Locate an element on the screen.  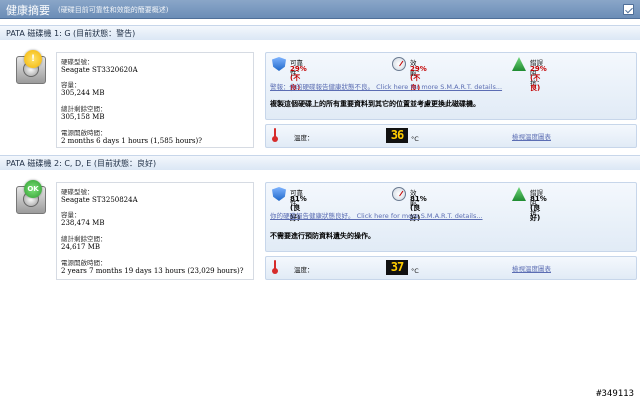
model-value: Seagate ST3250824A is located at coordinates (99, 200).